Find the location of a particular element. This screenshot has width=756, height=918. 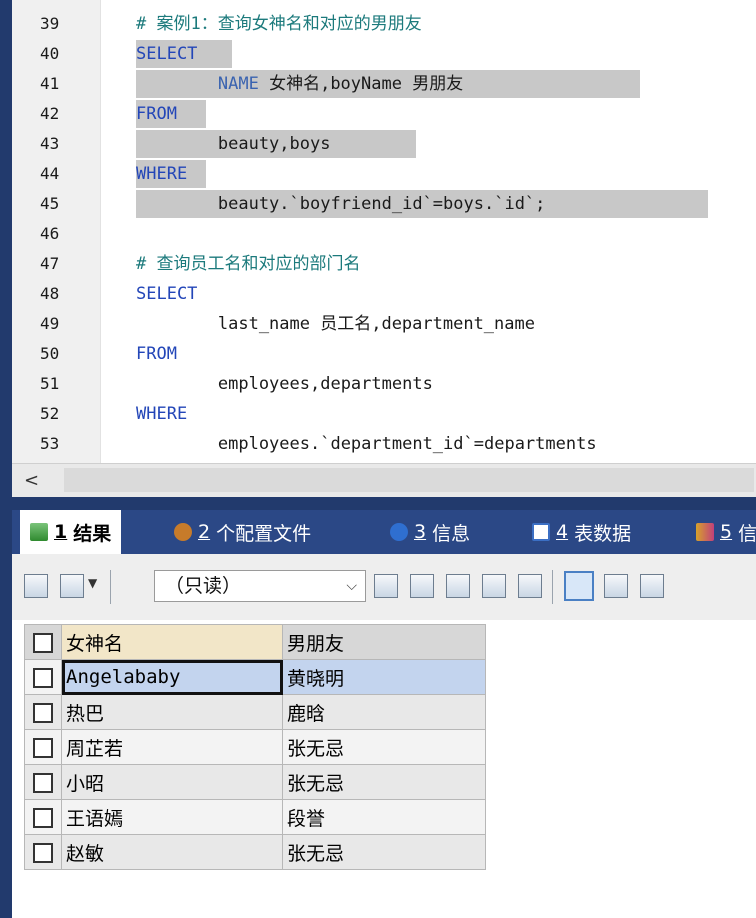

line-number: 52 is located at coordinates (50, 413).